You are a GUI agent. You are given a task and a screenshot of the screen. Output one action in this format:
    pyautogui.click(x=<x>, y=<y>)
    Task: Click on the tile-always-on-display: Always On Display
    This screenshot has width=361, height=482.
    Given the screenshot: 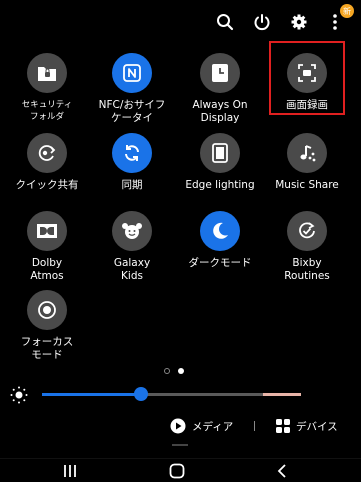 What is the action you would take?
    pyautogui.click(x=220, y=89)
    